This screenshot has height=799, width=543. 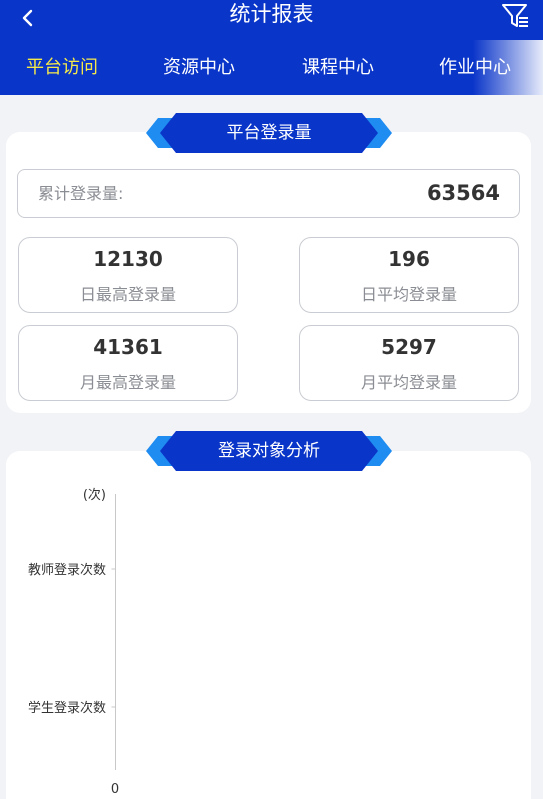 What do you see at coordinates (463, 193) in the screenshot?
I see `total-login-value: 63564` at bounding box center [463, 193].